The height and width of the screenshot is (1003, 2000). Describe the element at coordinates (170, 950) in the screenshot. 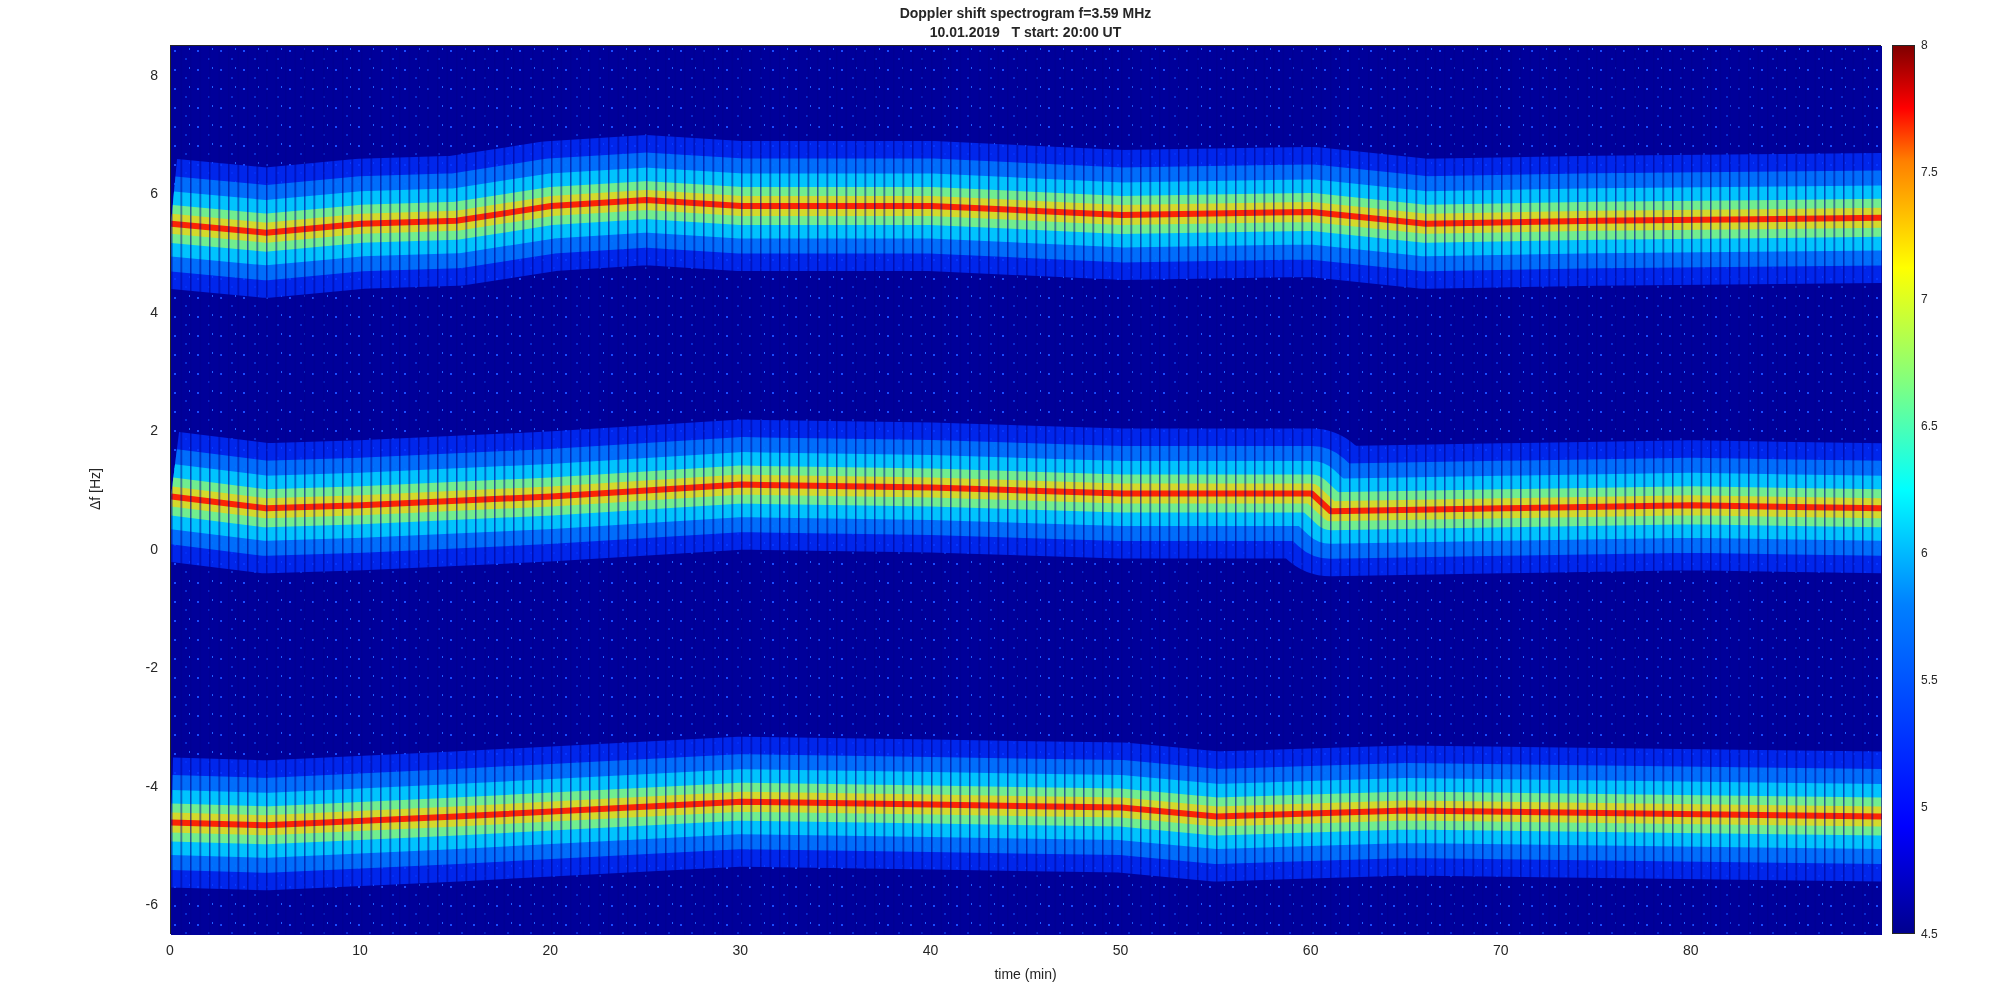

I see `x-tick-label: 0` at that location.